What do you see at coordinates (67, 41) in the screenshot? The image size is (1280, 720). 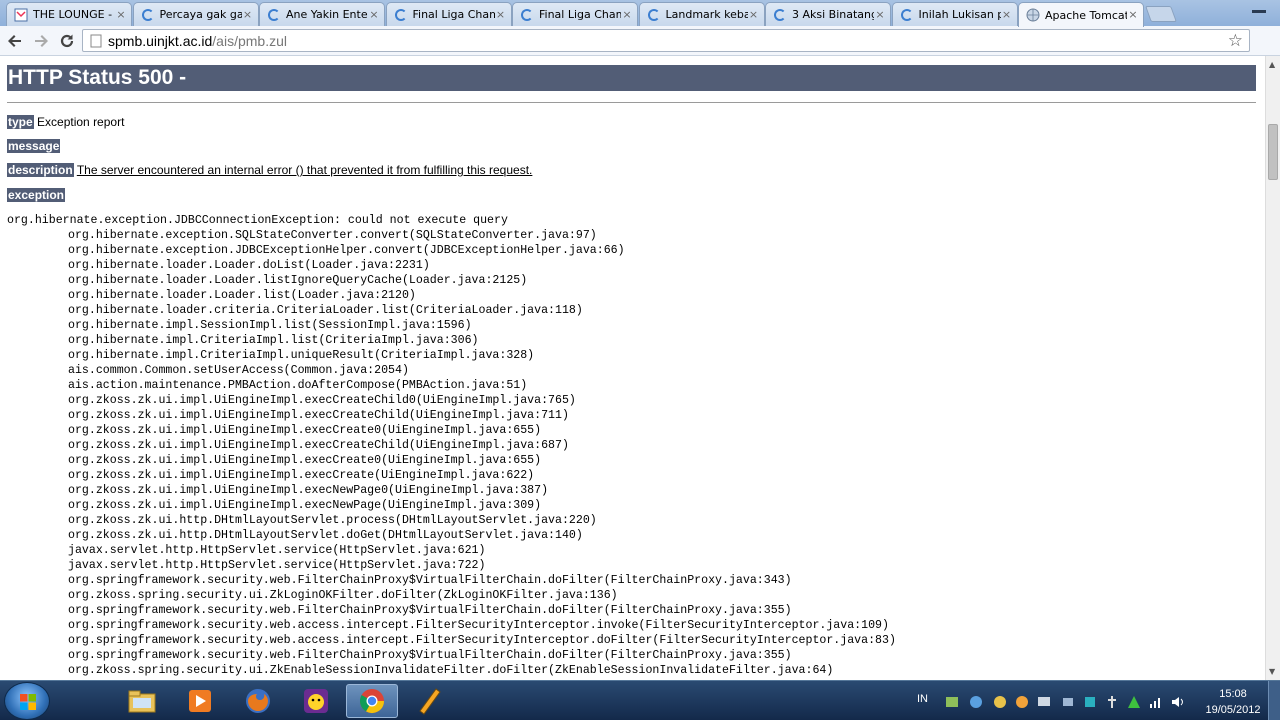 I see `reload-button` at bounding box center [67, 41].